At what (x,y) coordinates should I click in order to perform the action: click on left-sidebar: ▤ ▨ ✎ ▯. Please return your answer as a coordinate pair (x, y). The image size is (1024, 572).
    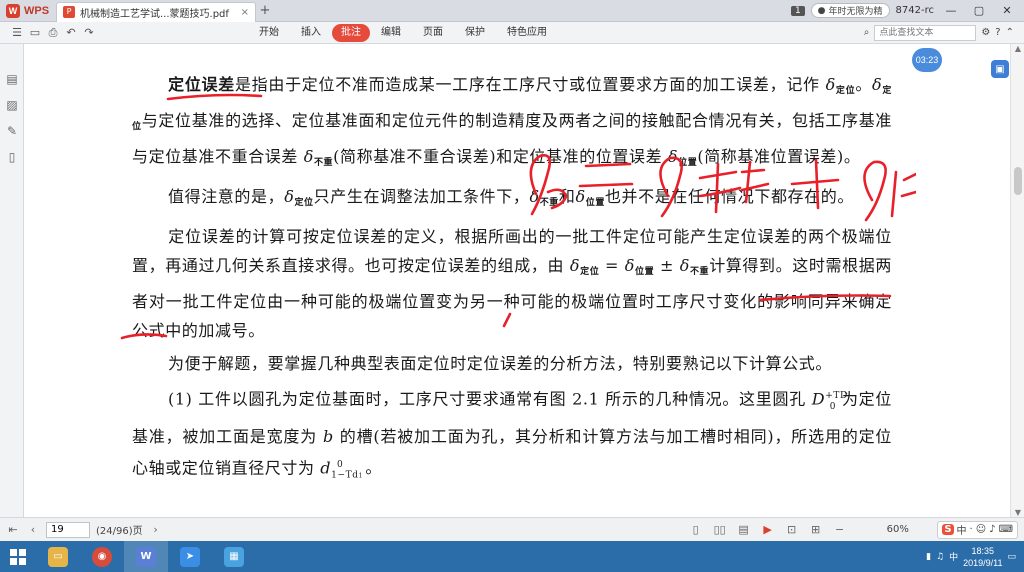
    Looking at the image, I should click on (12, 280).